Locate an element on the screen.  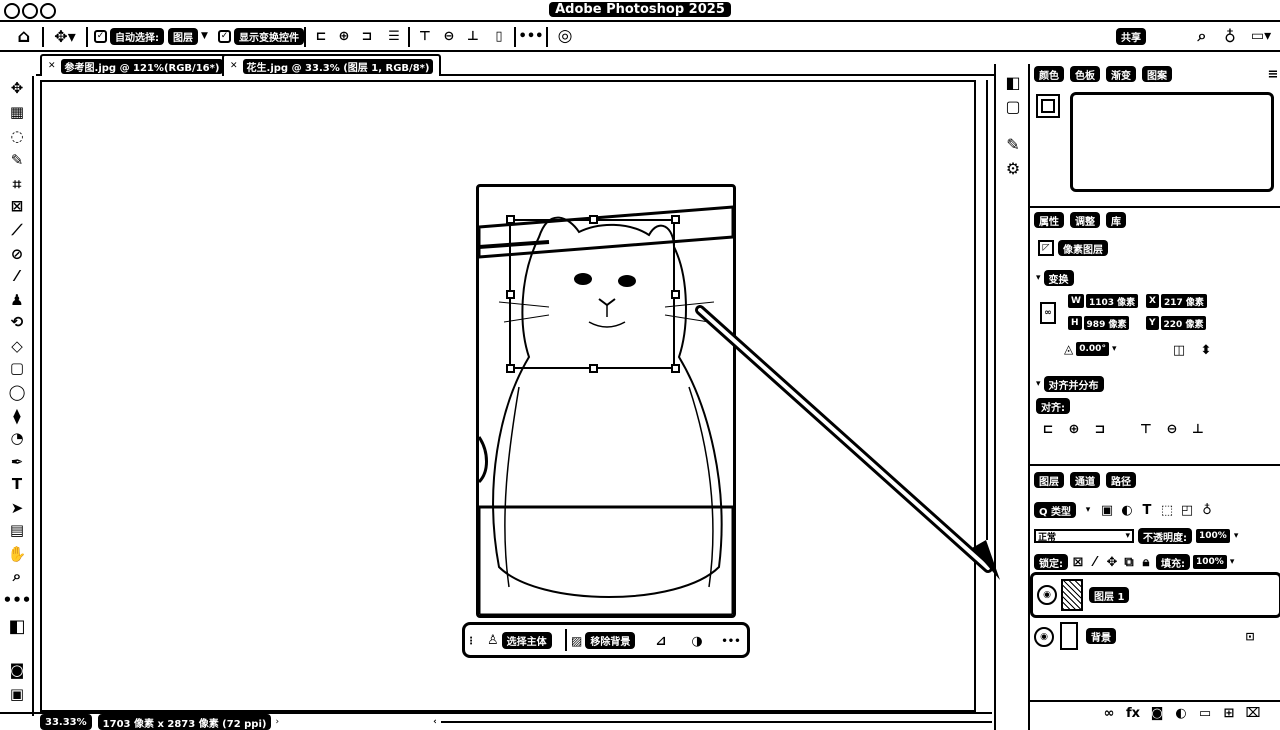
more-options-icon: ••• is located at coordinates (731, 641).